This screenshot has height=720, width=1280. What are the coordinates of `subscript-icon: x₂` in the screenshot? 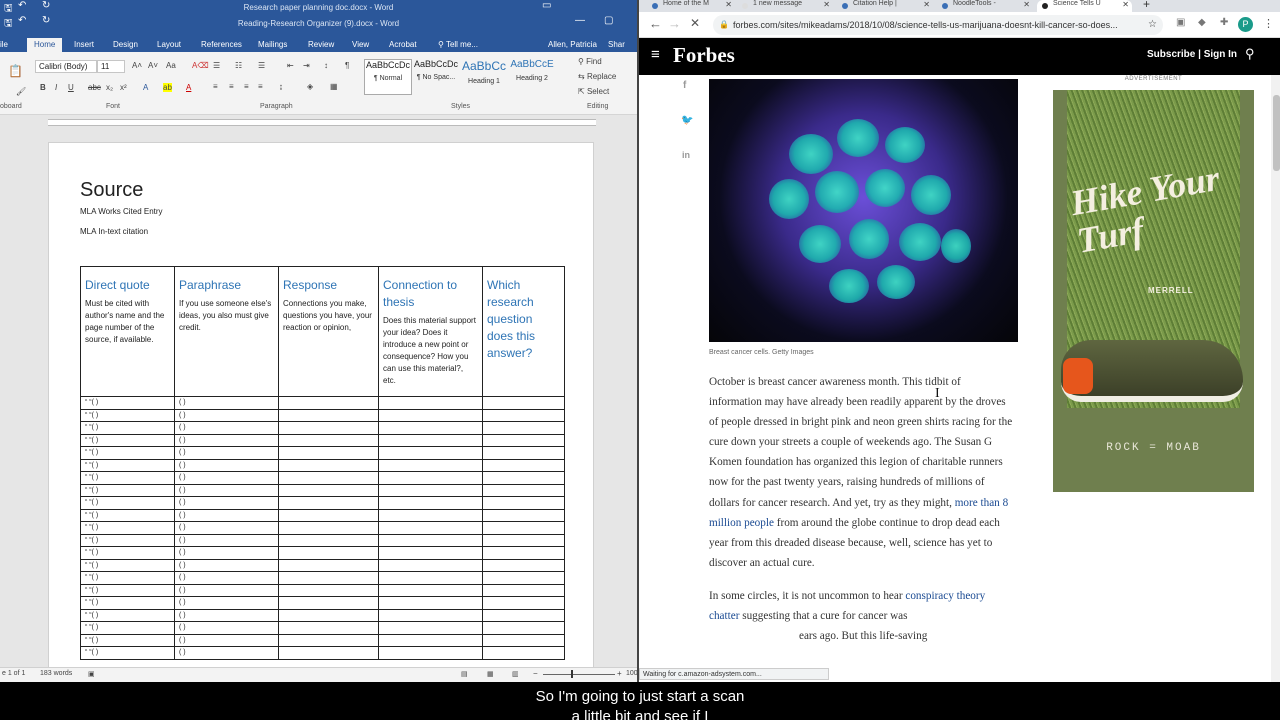 It's located at (109, 87).